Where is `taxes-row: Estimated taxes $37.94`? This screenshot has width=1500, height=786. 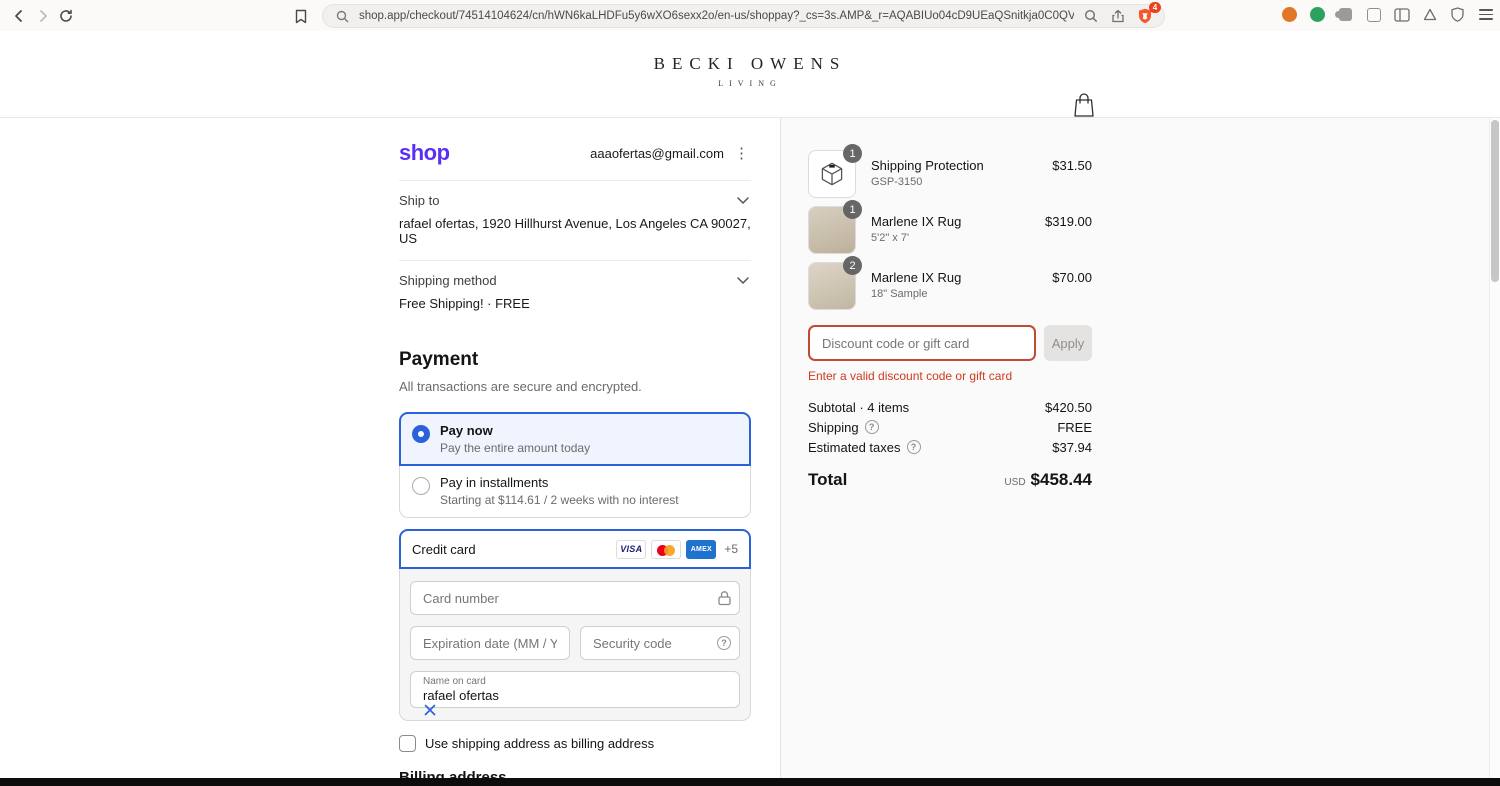
taxes-row: Estimated taxes $37.94 is located at coordinates (950, 447).